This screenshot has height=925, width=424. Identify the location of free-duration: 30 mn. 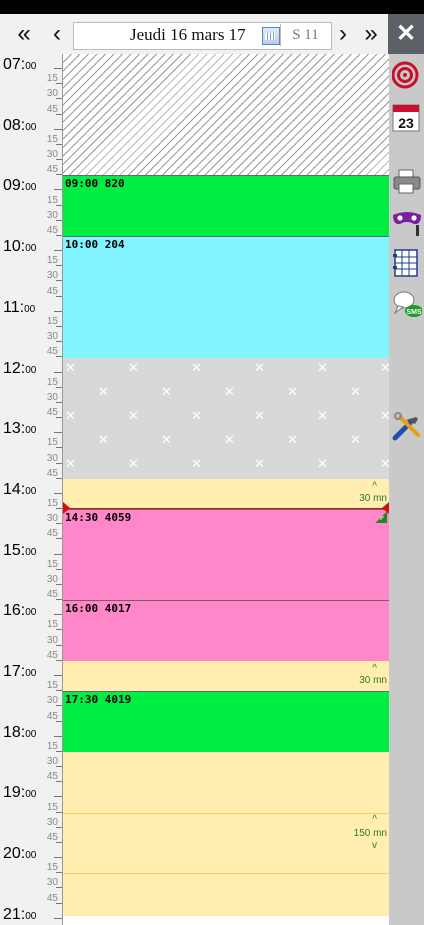
(373, 680).